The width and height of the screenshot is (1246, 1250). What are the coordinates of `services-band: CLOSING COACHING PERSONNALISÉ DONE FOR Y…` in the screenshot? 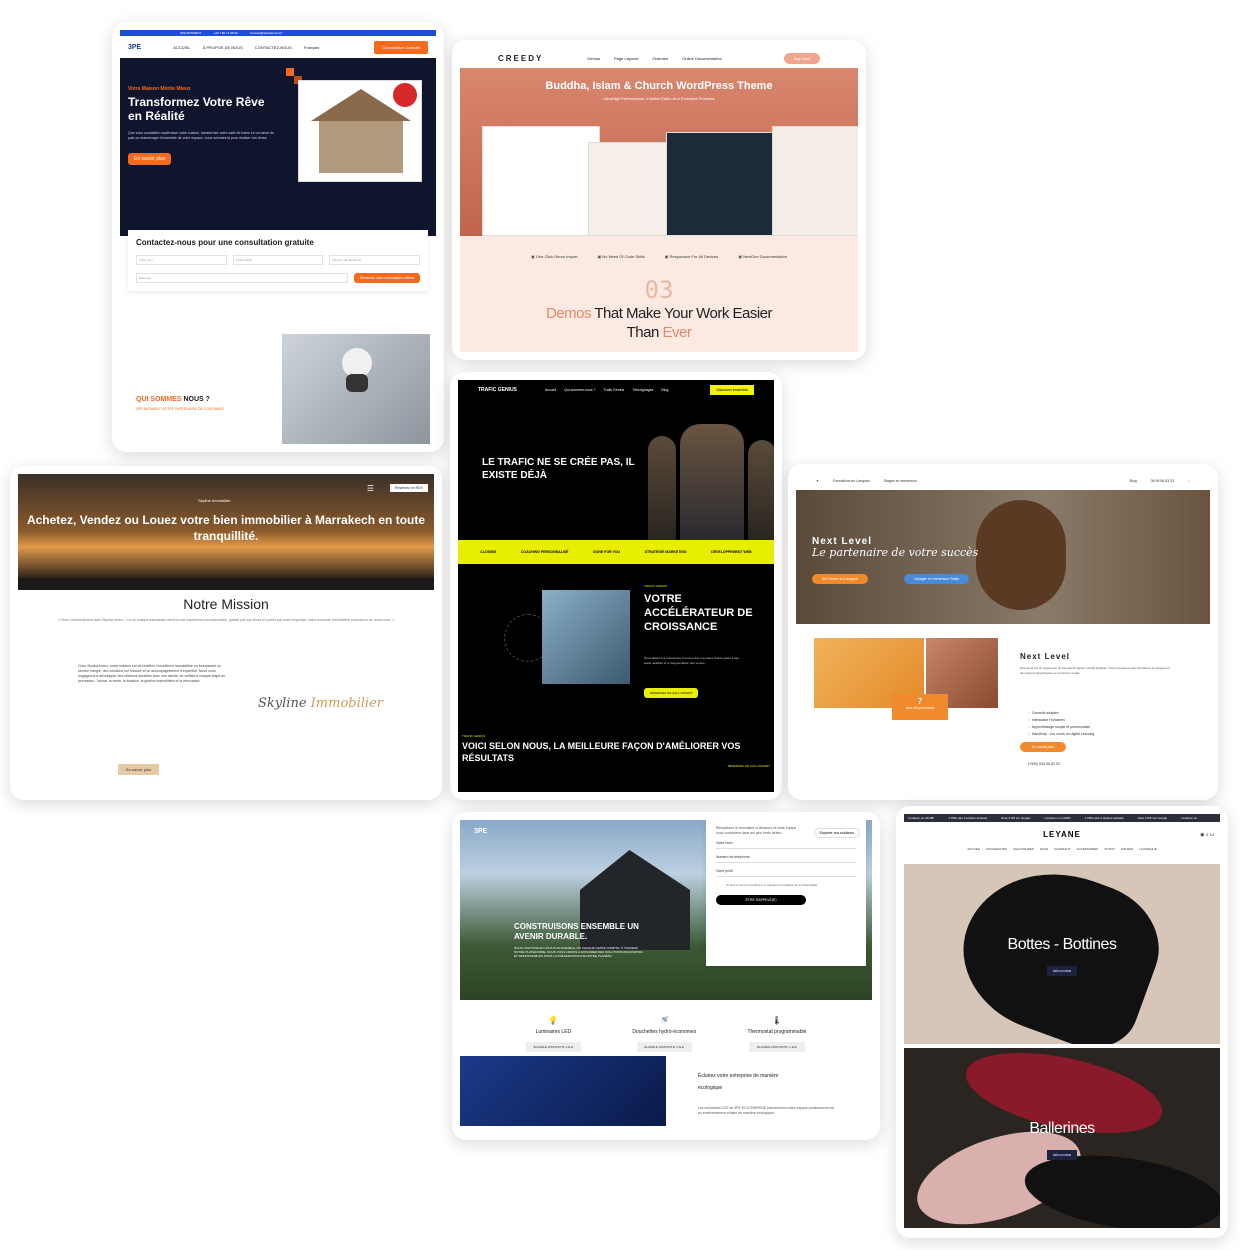 It's located at (616, 552).